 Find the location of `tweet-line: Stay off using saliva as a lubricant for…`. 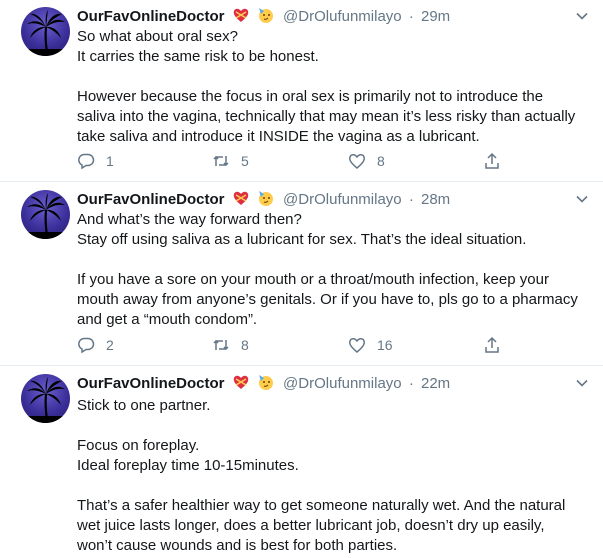

tweet-line: Stay off using saliva as a lubricant for… is located at coordinates (302, 239).